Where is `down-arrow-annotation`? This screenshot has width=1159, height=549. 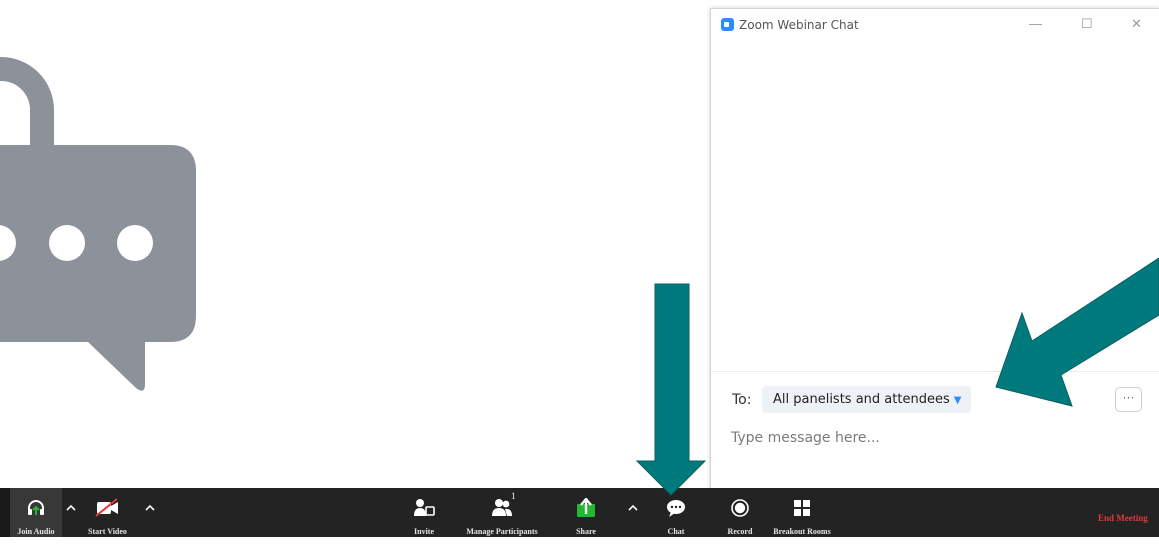 down-arrow-annotation is located at coordinates (671, 389).